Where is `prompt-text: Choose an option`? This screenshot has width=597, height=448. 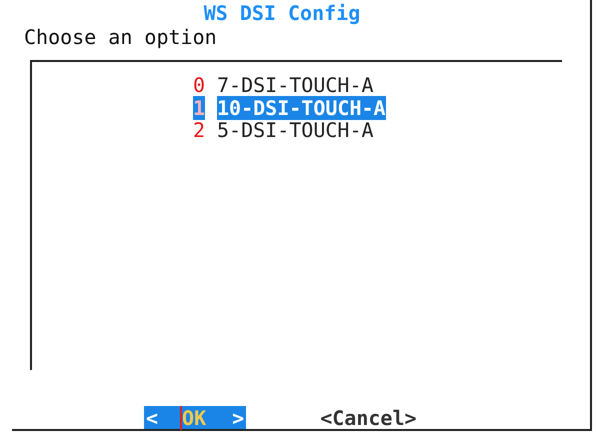
prompt-text: Choose an option is located at coordinates (121, 37).